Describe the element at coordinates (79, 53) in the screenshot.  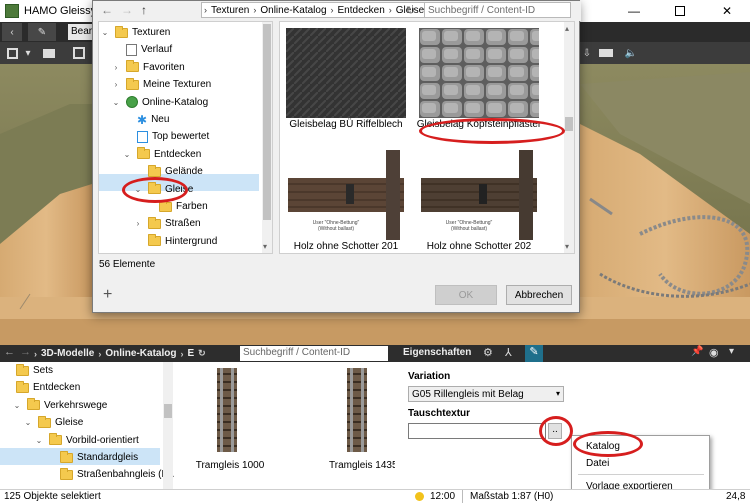
I see `layout-button` at that location.